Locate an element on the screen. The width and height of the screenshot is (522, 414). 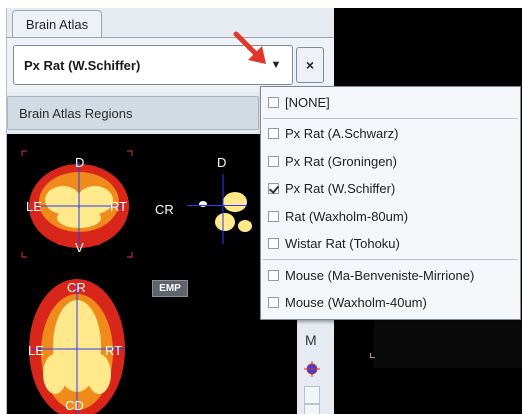
brain-atlas-regions-button: Brain Atlas Regions is located at coordinates (133, 113).